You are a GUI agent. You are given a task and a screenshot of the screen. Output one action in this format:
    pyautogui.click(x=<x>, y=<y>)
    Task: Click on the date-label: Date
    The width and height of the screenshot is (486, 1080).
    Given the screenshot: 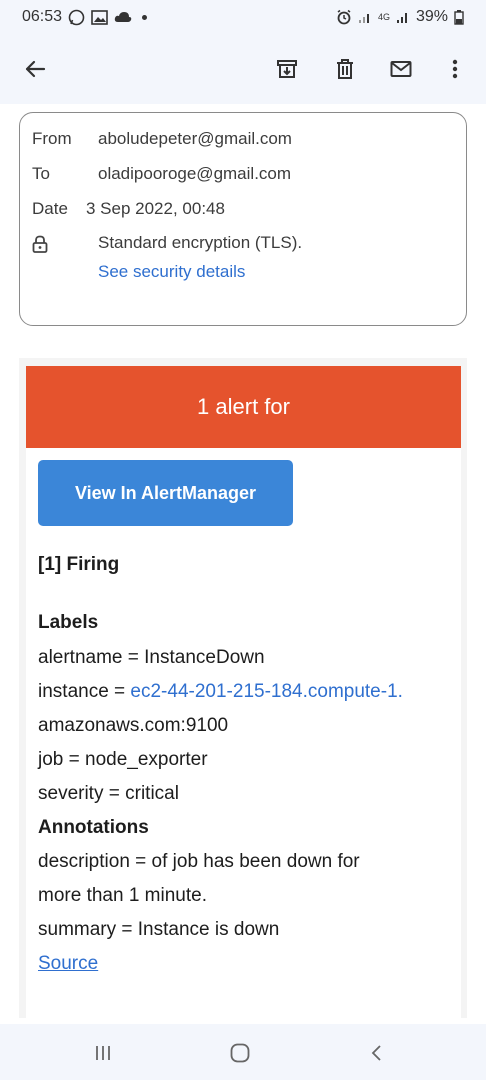 What is the action you would take?
    pyautogui.click(x=50, y=208)
    